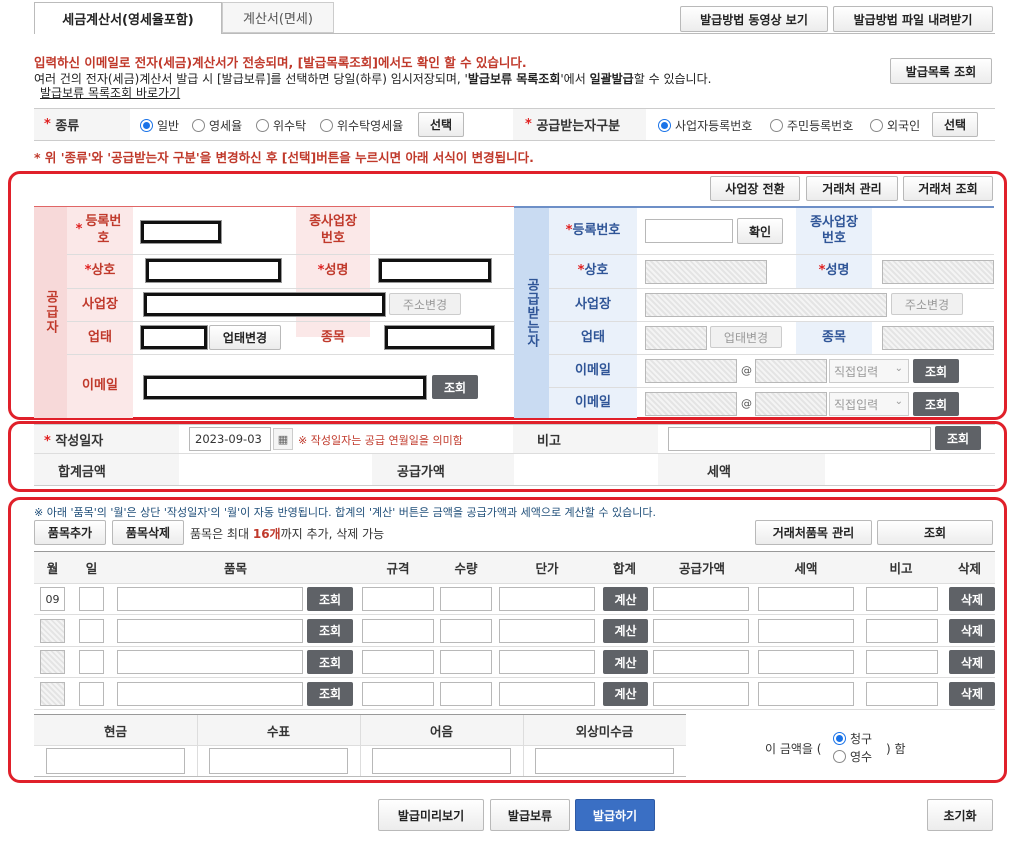 The image size is (1035, 843). Describe the element at coordinates (530, 815) in the screenshot. I see `hold-button: 발급보류` at that location.